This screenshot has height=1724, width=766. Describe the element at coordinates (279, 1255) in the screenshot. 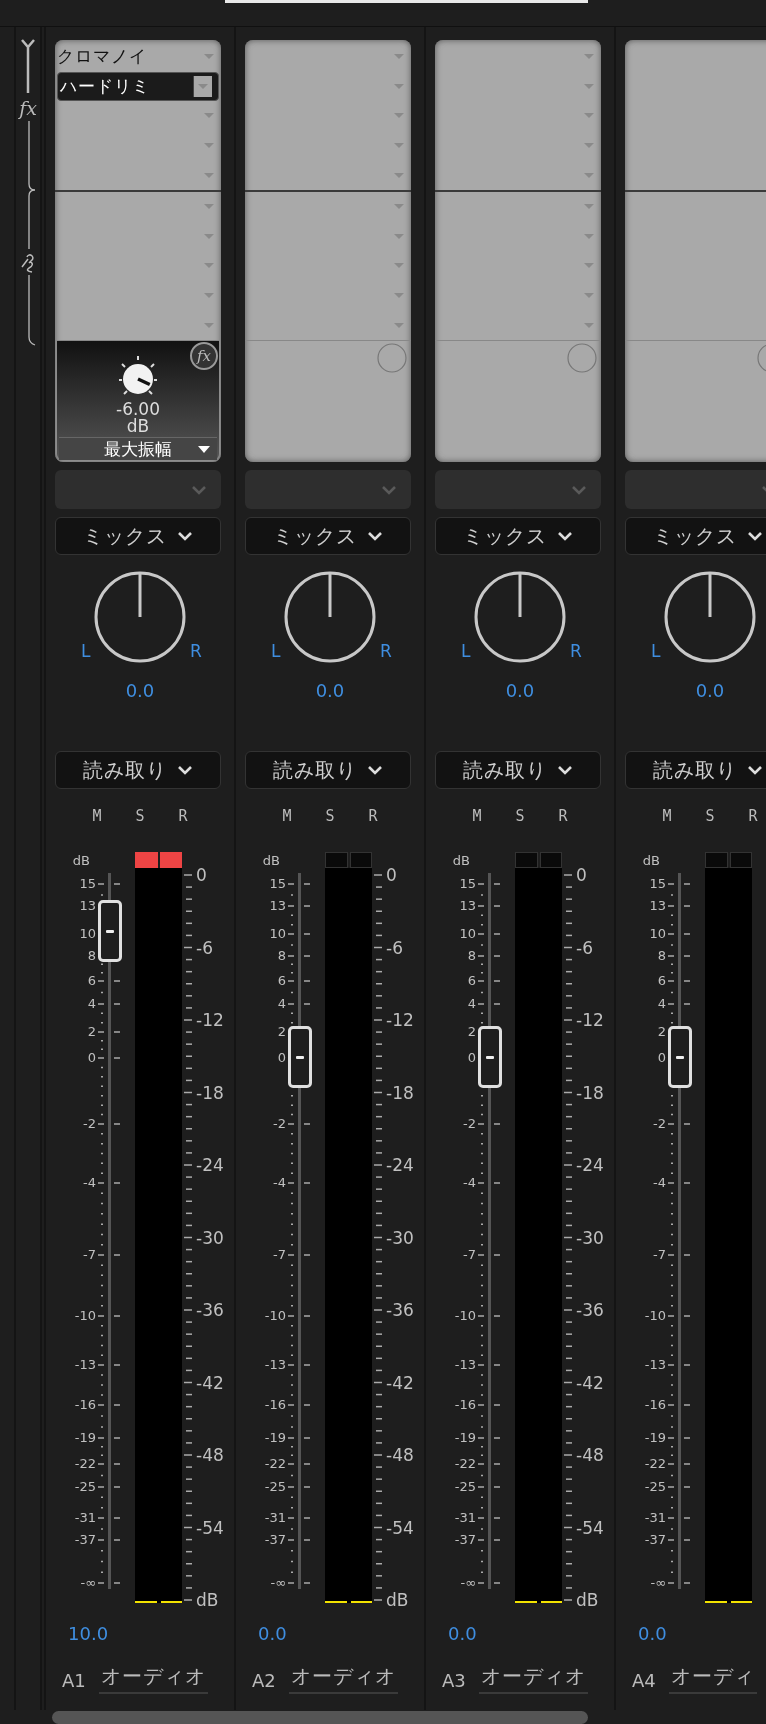

I see `scale-label: -7` at that location.